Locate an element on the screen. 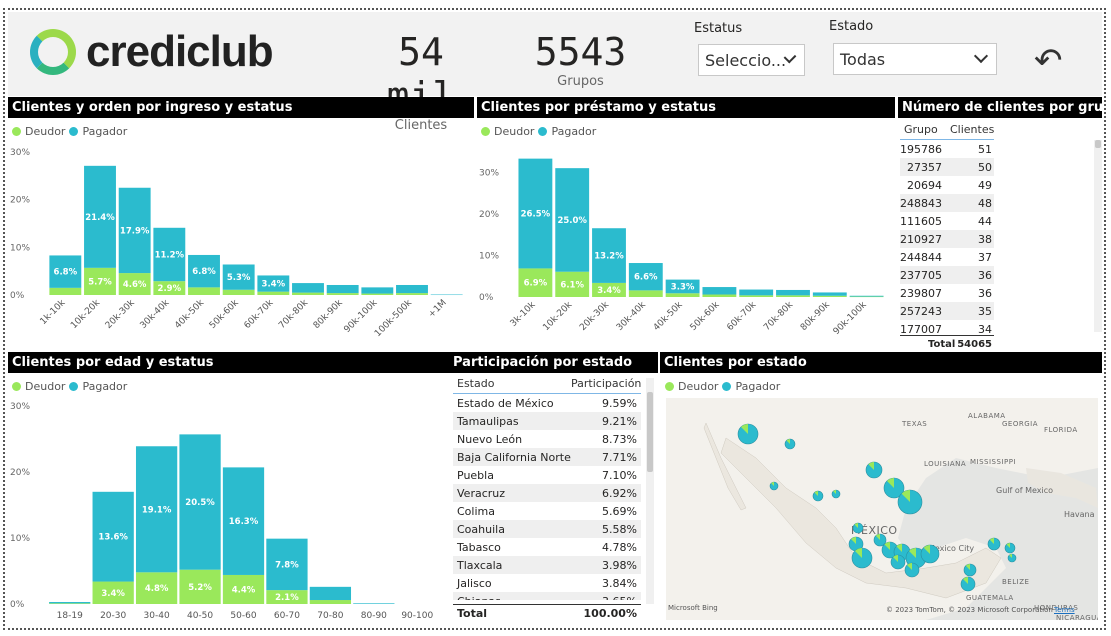 Image resolution: width=1111 pixels, height=636 pixels. table-row: Chiapas3.65% is located at coordinates (547, 596).